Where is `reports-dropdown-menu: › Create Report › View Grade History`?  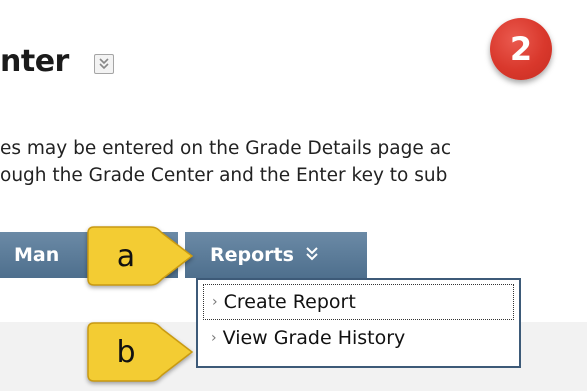 reports-dropdown-menu: › Create Report › View Grade History is located at coordinates (358, 323).